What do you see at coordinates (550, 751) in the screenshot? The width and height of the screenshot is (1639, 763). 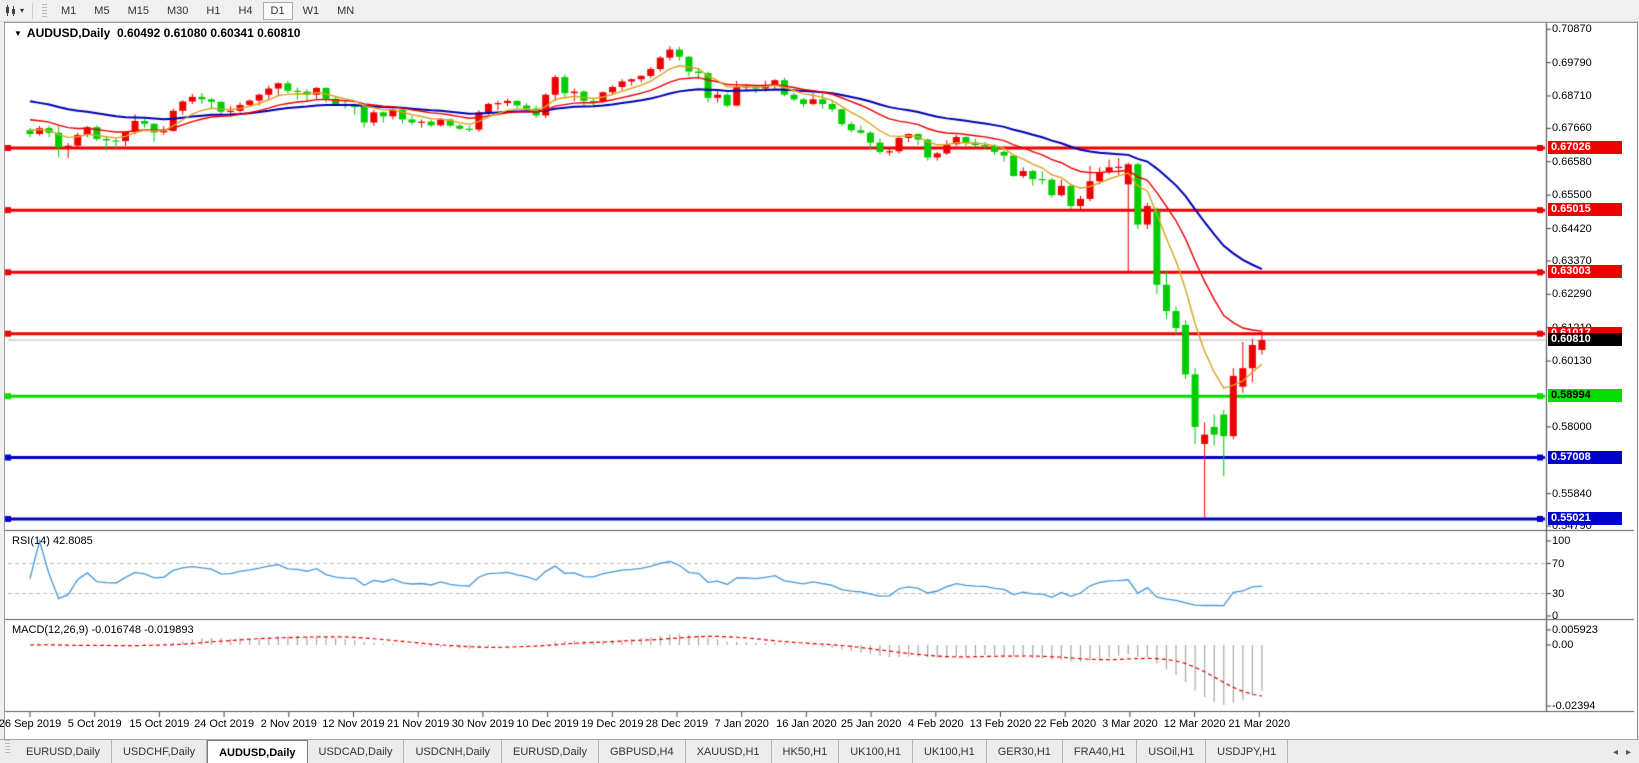 I see `tab-eurusd-daily-5: EURUSD,Daily` at bounding box center [550, 751].